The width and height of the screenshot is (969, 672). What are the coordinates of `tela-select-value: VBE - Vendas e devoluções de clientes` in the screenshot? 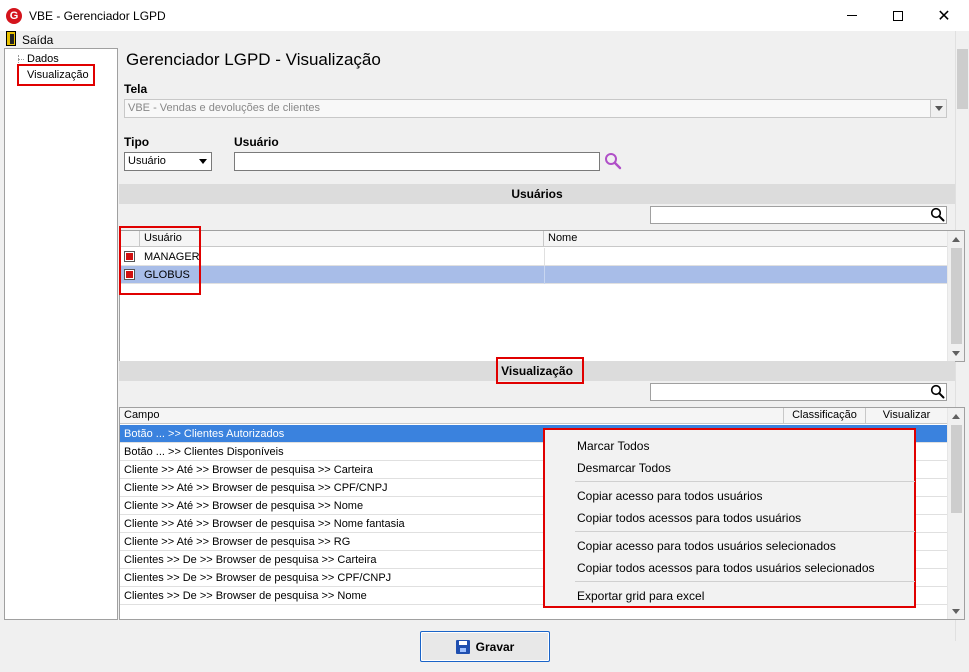 It's located at (224, 108).